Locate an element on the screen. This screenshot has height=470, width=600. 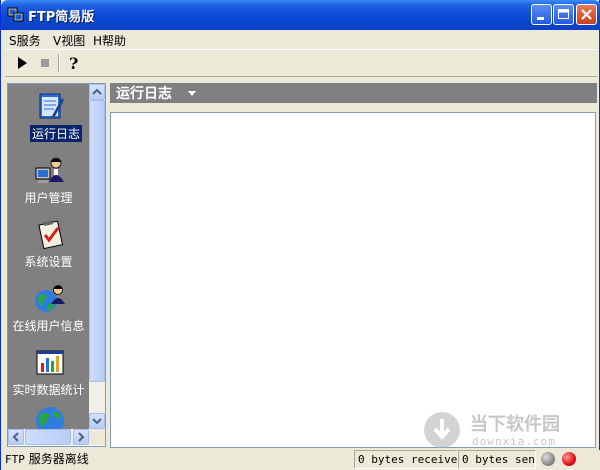
status-text: 服务器离线 is located at coordinates (58, 459).